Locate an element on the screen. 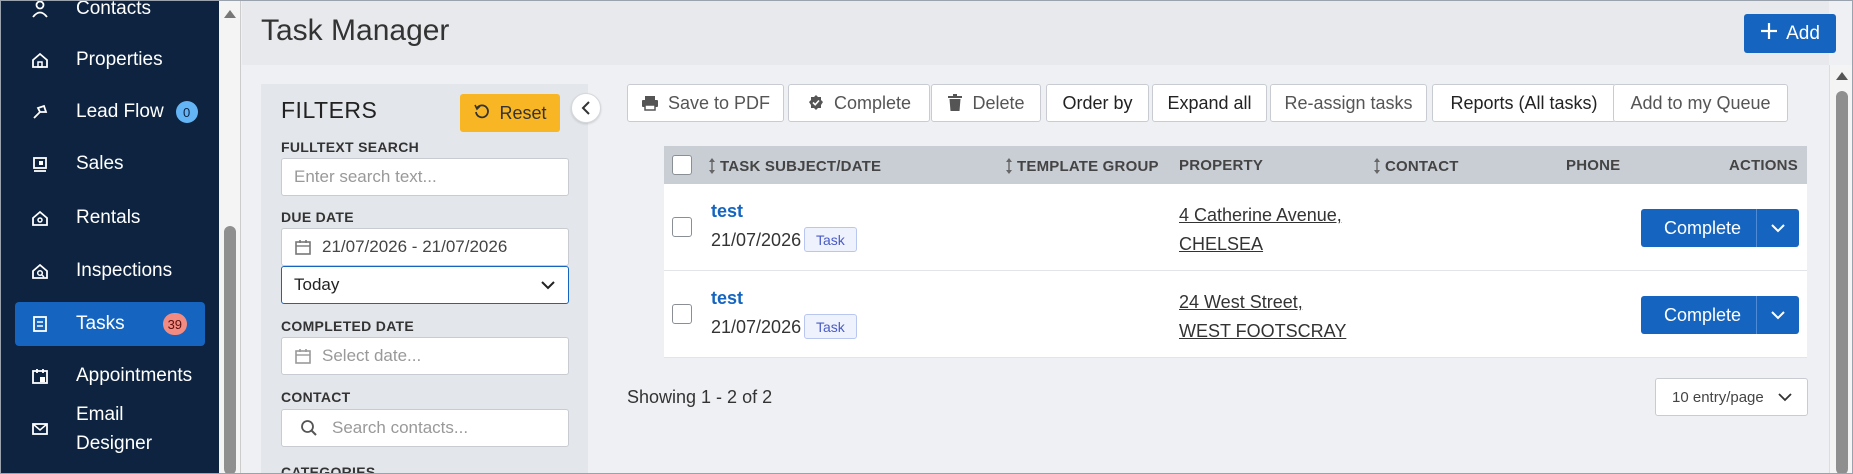 This screenshot has width=1853, height=474. due-date-preset-select: Today is located at coordinates (425, 285).